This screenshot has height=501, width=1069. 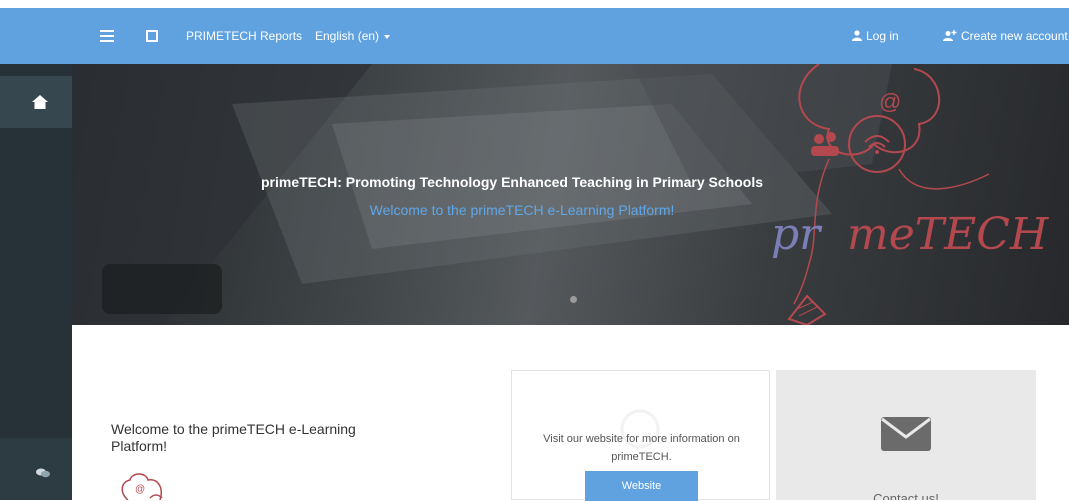 I want to click on create-account-label: Create new account, so click(x=1014, y=36).